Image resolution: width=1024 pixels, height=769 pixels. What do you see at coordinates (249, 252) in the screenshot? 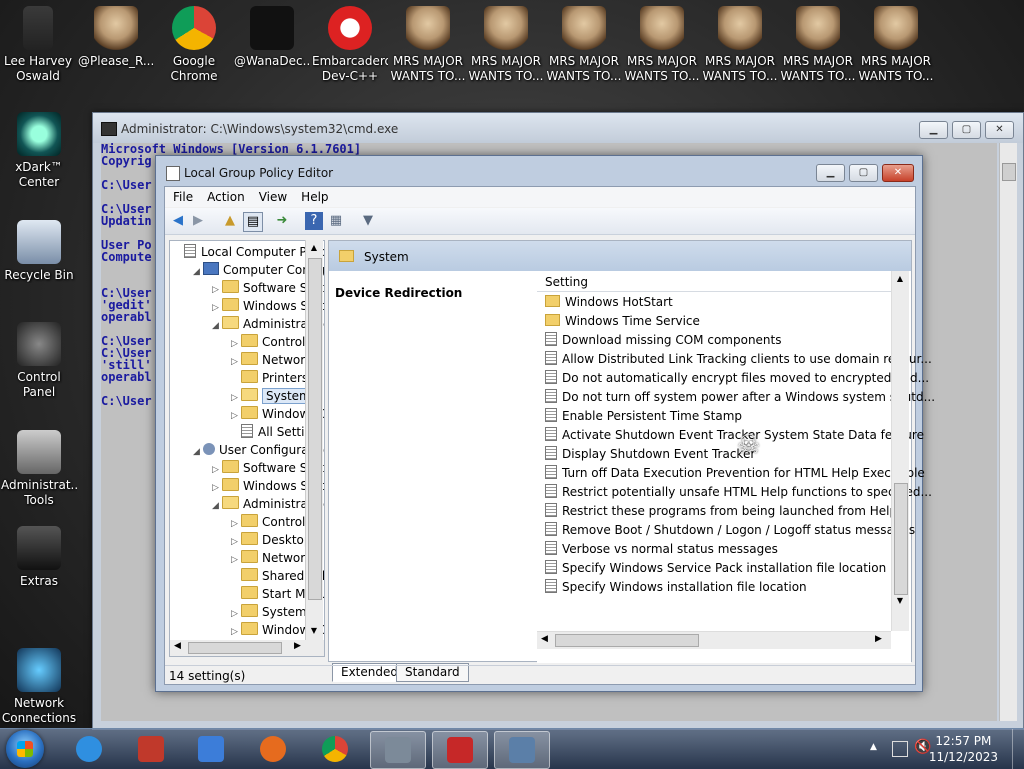
I see `tree-node: Local Computer Polic` at bounding box center [249, 252].